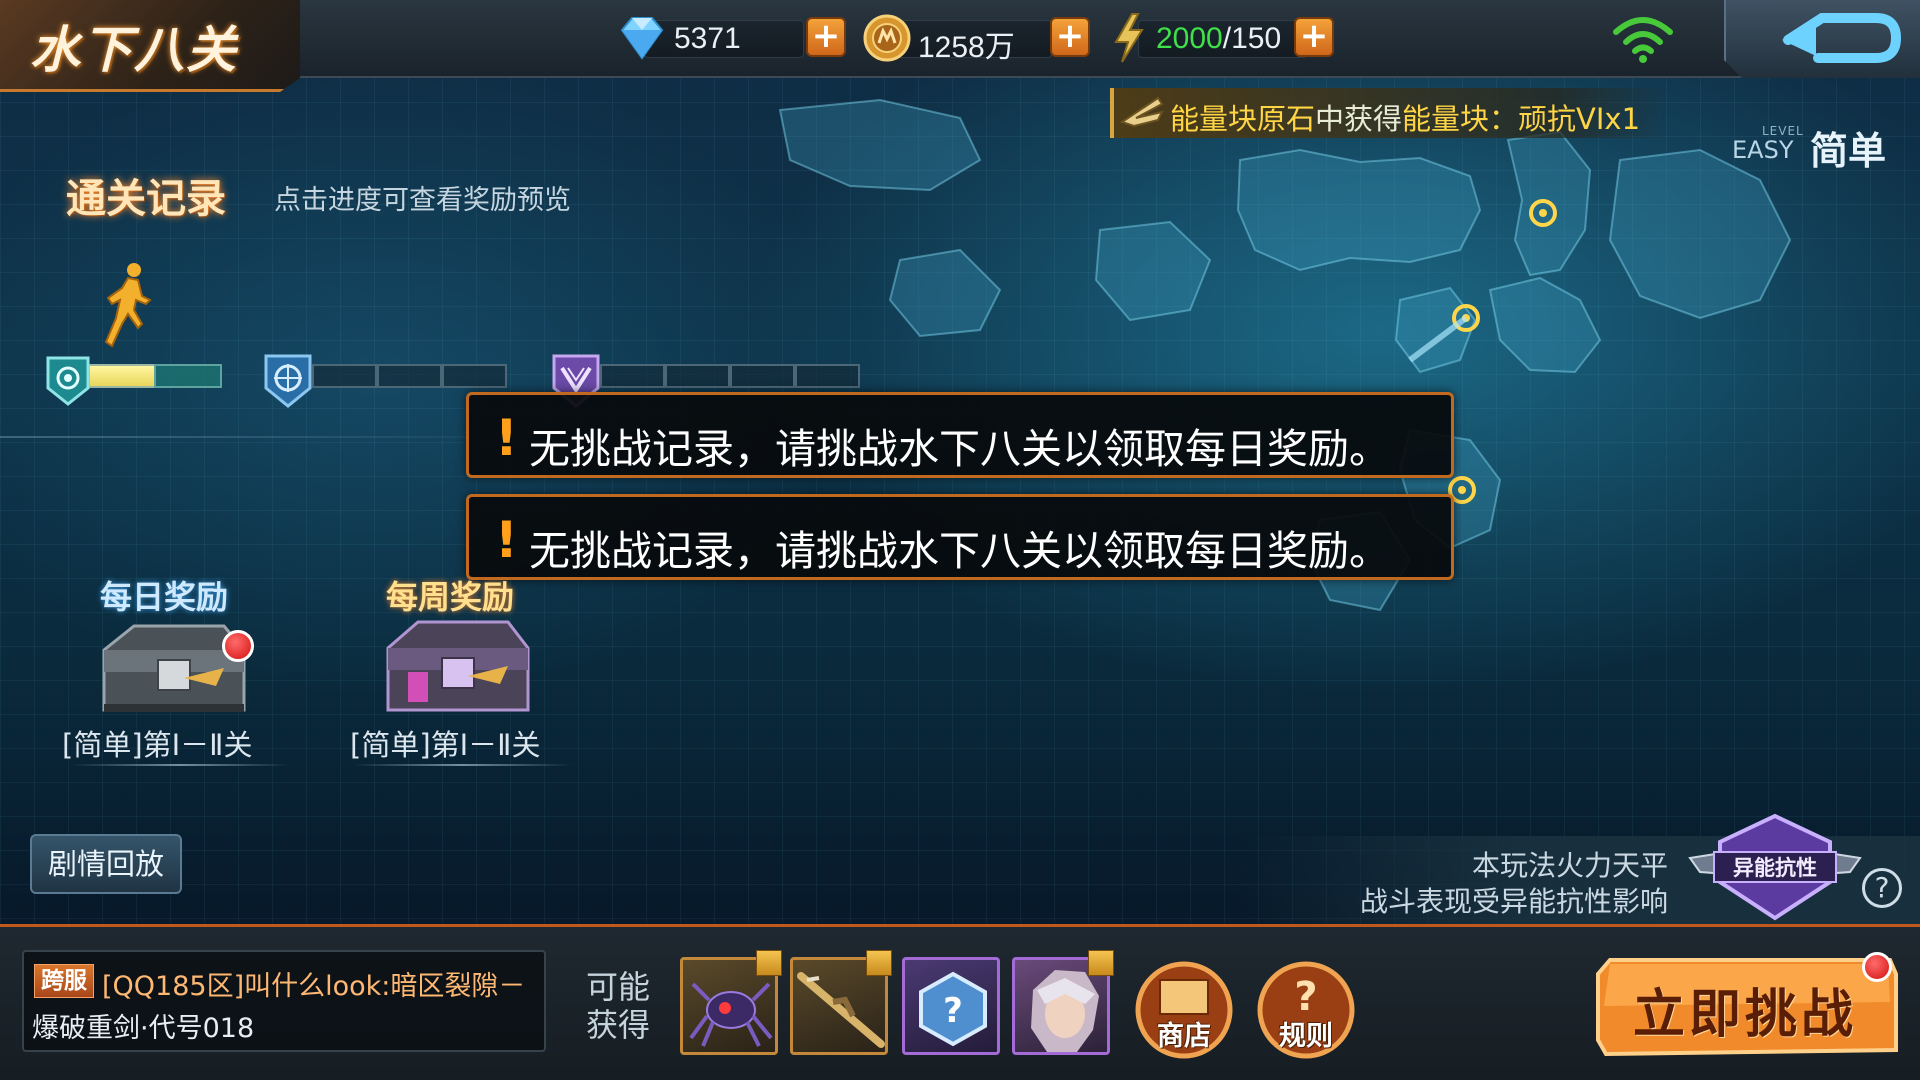 Image resolution: width=1920 pixels, height=1080 pixels. Describe the element at coordinates (143, 1028) in the screenshot. I see `chat-line2: 爆破重剑·代号018` at that location.